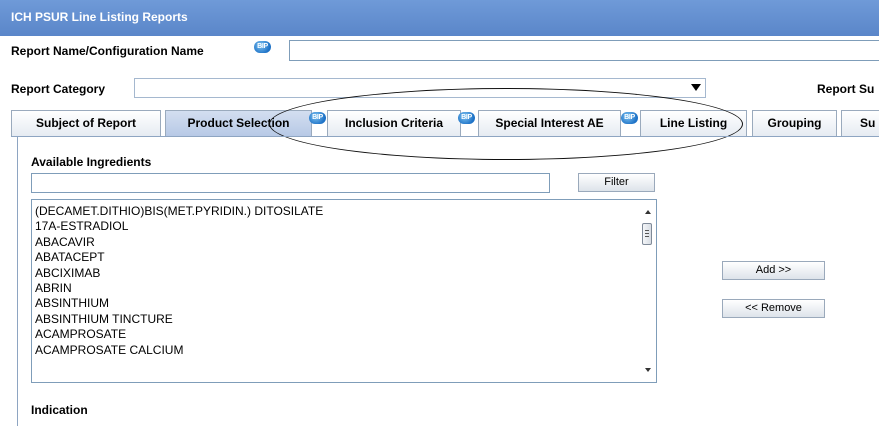  I want to click on tab-label: Subject of Report, so click(85, 123).